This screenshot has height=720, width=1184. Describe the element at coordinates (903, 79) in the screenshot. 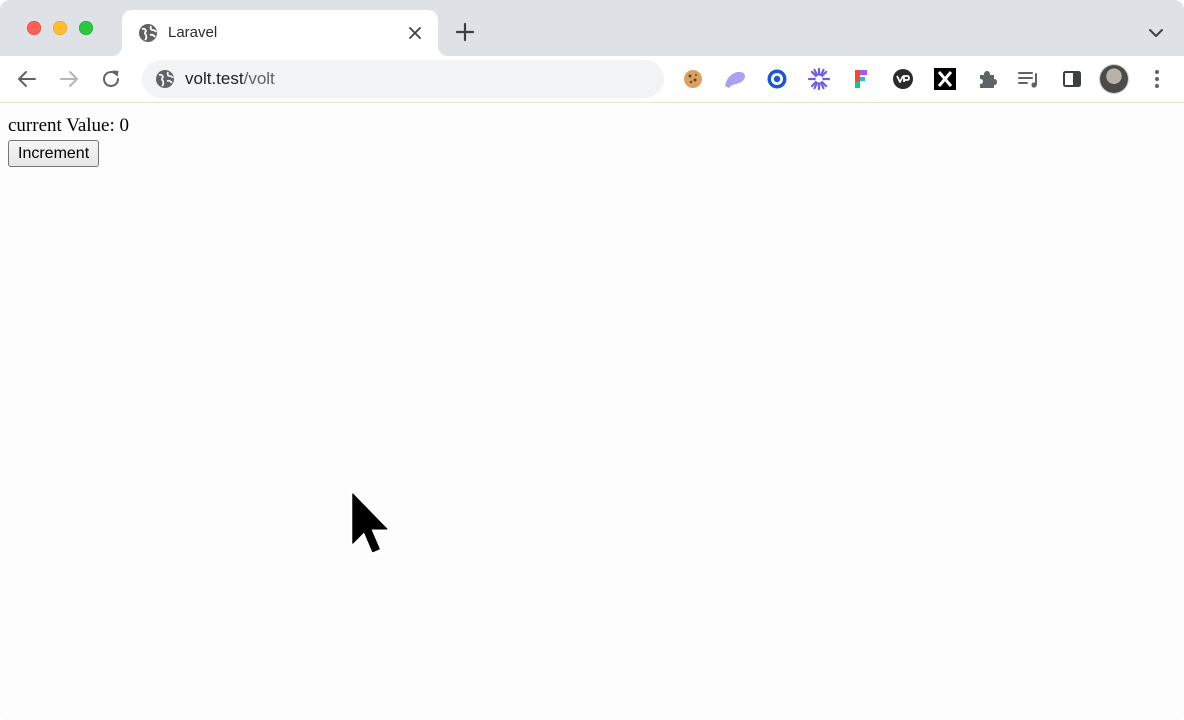

I see `vp-badge-icon` at that location.